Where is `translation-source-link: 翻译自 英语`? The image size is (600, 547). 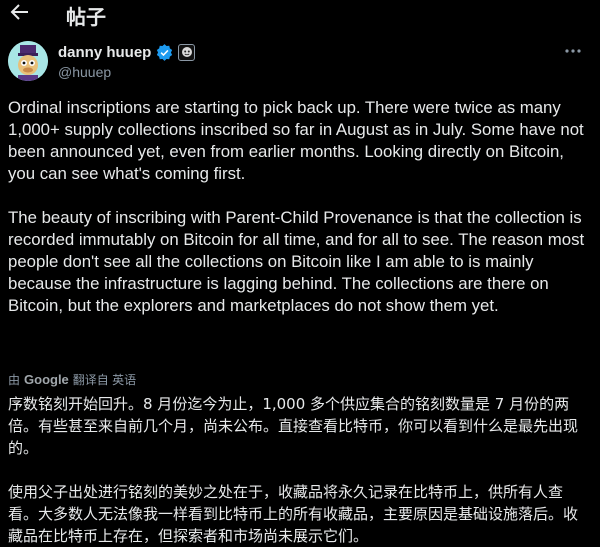 translation-source-link: 翻译自 英语 is located at coordinates (104, 379).